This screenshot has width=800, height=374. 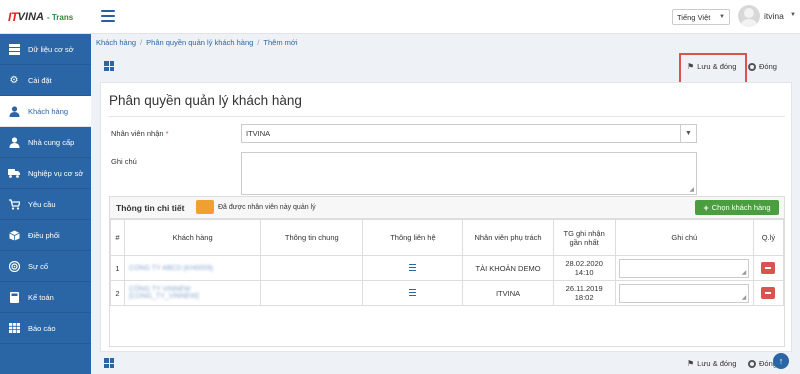 I want to click on row-customer: CÔNG TY VINNEW [CONG_TY_VINNEW], so click(x=193, y=293).